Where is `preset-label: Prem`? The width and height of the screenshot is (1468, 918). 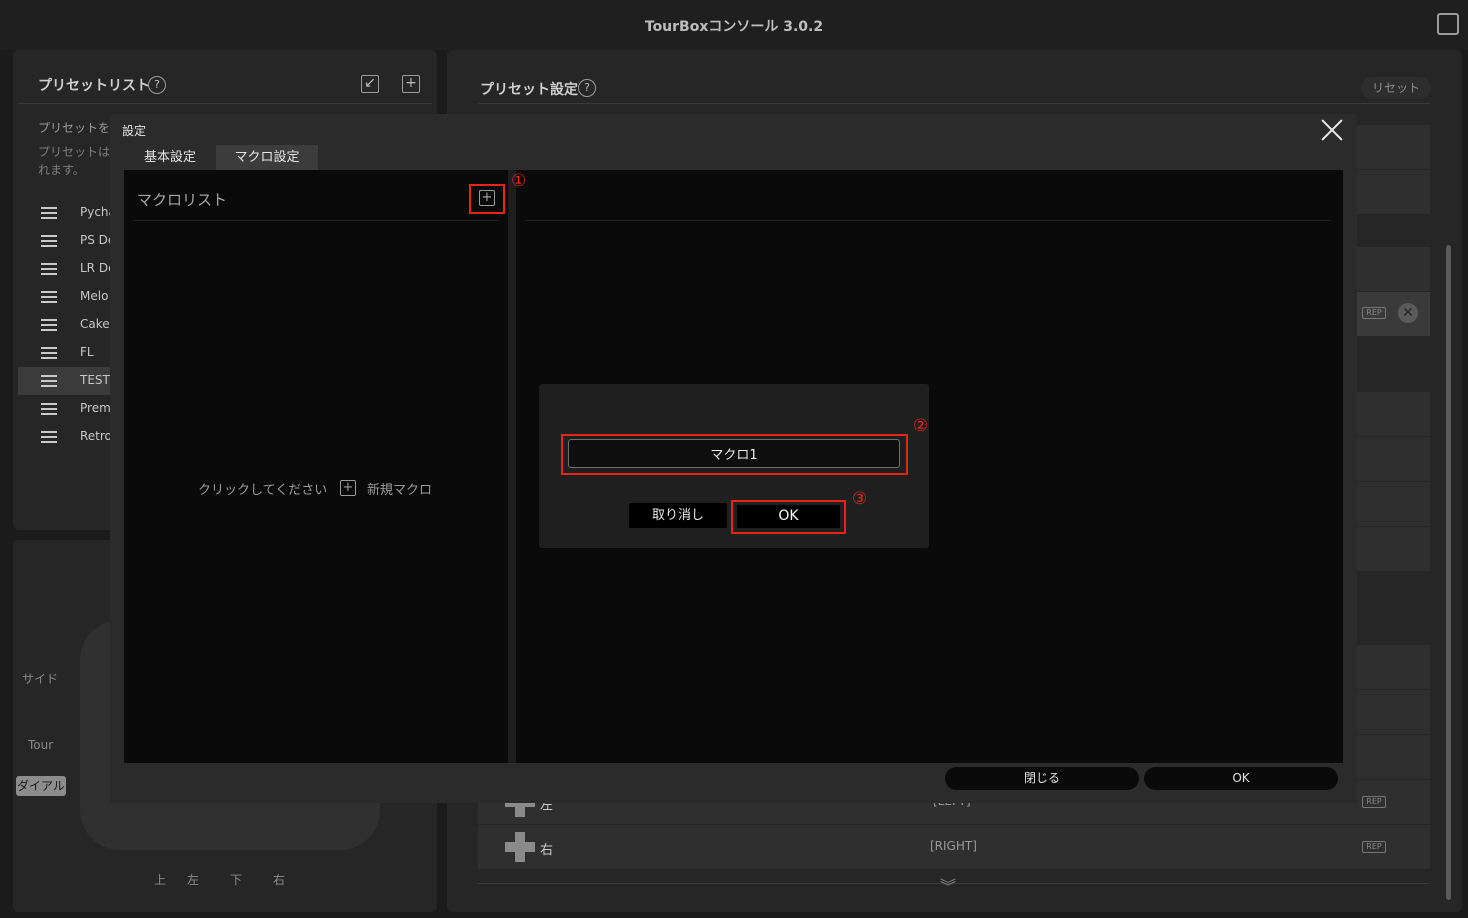 preset-label: Prem is located at coordinates (95, 408).